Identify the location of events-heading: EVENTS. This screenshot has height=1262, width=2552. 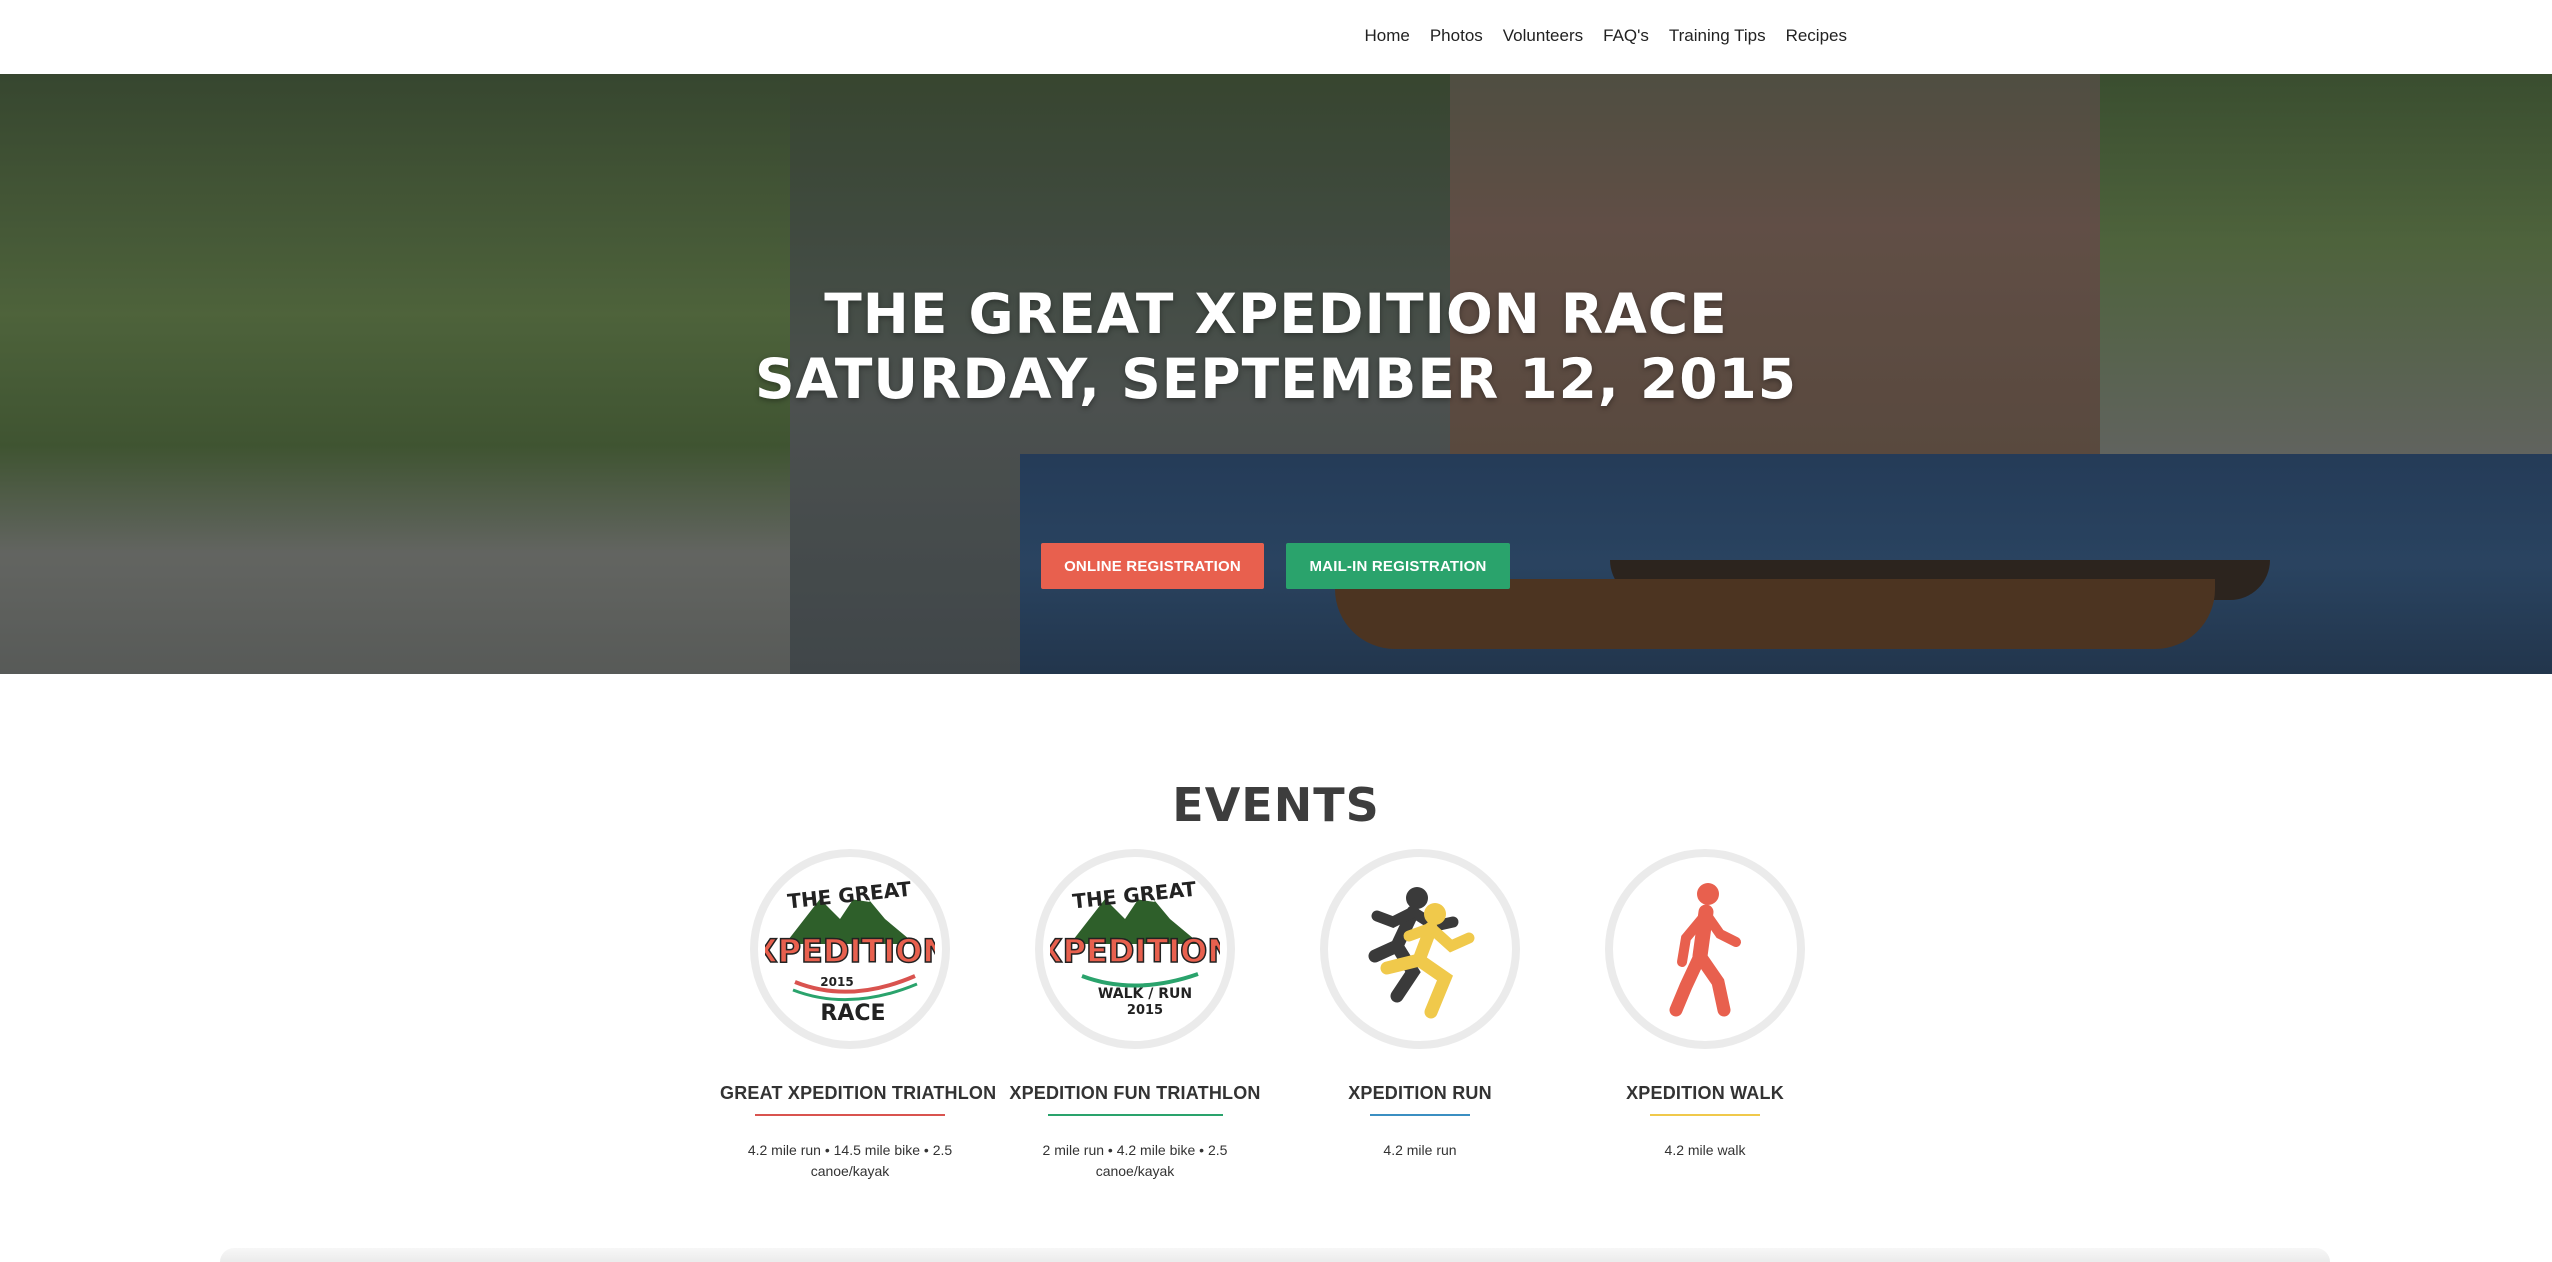
(1276, 805).